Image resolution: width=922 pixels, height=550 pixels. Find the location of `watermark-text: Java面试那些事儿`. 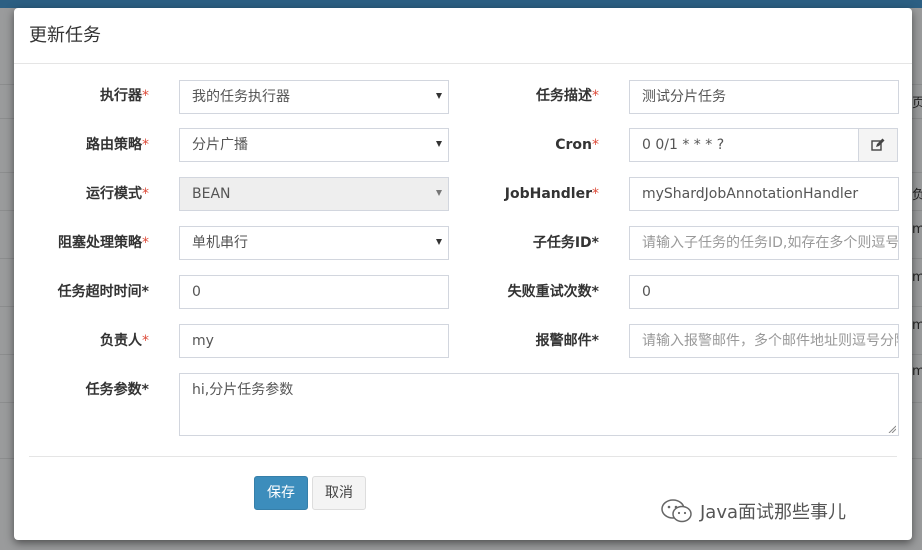

watermark-text: Java面试那些事儿 is located at coordinates (773, 512).